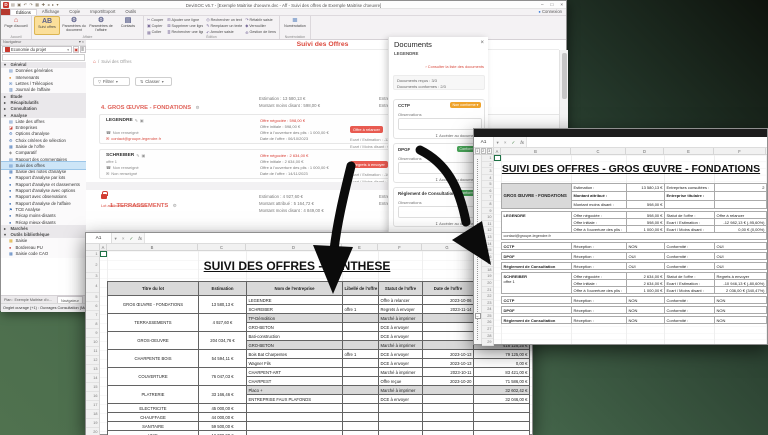  What do you see at coordinates (536, 246) in the screenshot?
I see `cell: CCTP` at bounding box center [536, 246].